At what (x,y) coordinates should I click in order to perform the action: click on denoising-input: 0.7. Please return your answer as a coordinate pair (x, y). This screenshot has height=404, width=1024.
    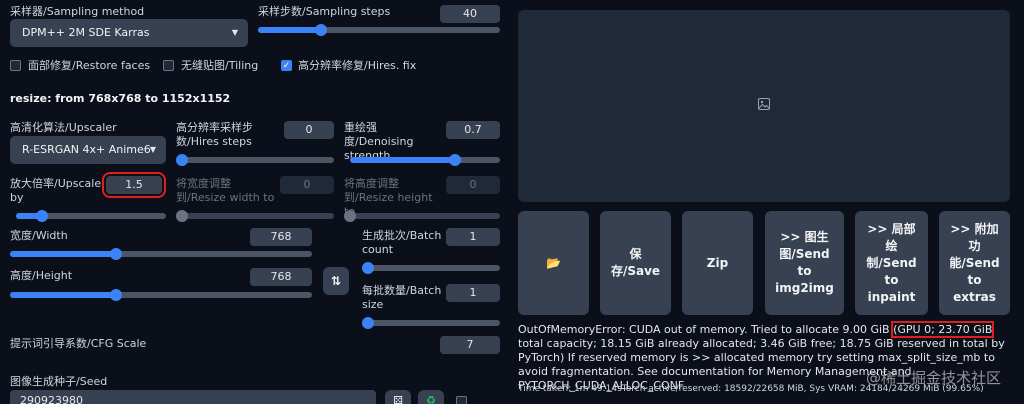
    Looking at the image, I should click on (473, 130).